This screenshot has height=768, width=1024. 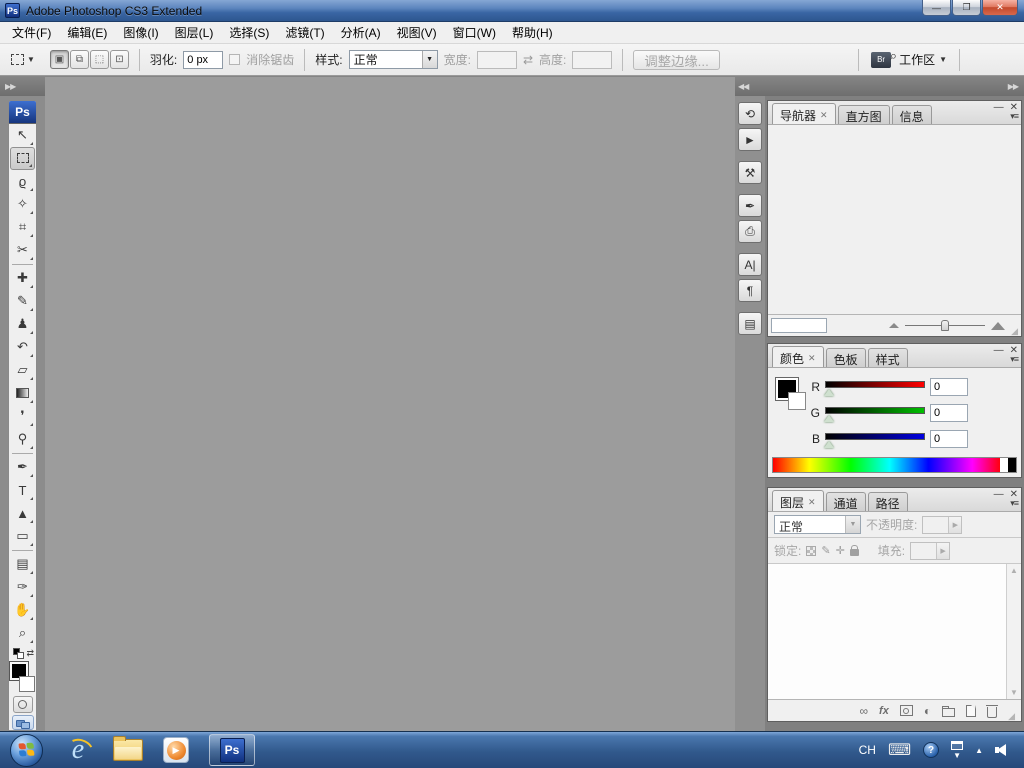 What do you see at coordinates (22, 610) in the screenshot?
I see `tool-hand: ✋` at bounding box center [22, 610].